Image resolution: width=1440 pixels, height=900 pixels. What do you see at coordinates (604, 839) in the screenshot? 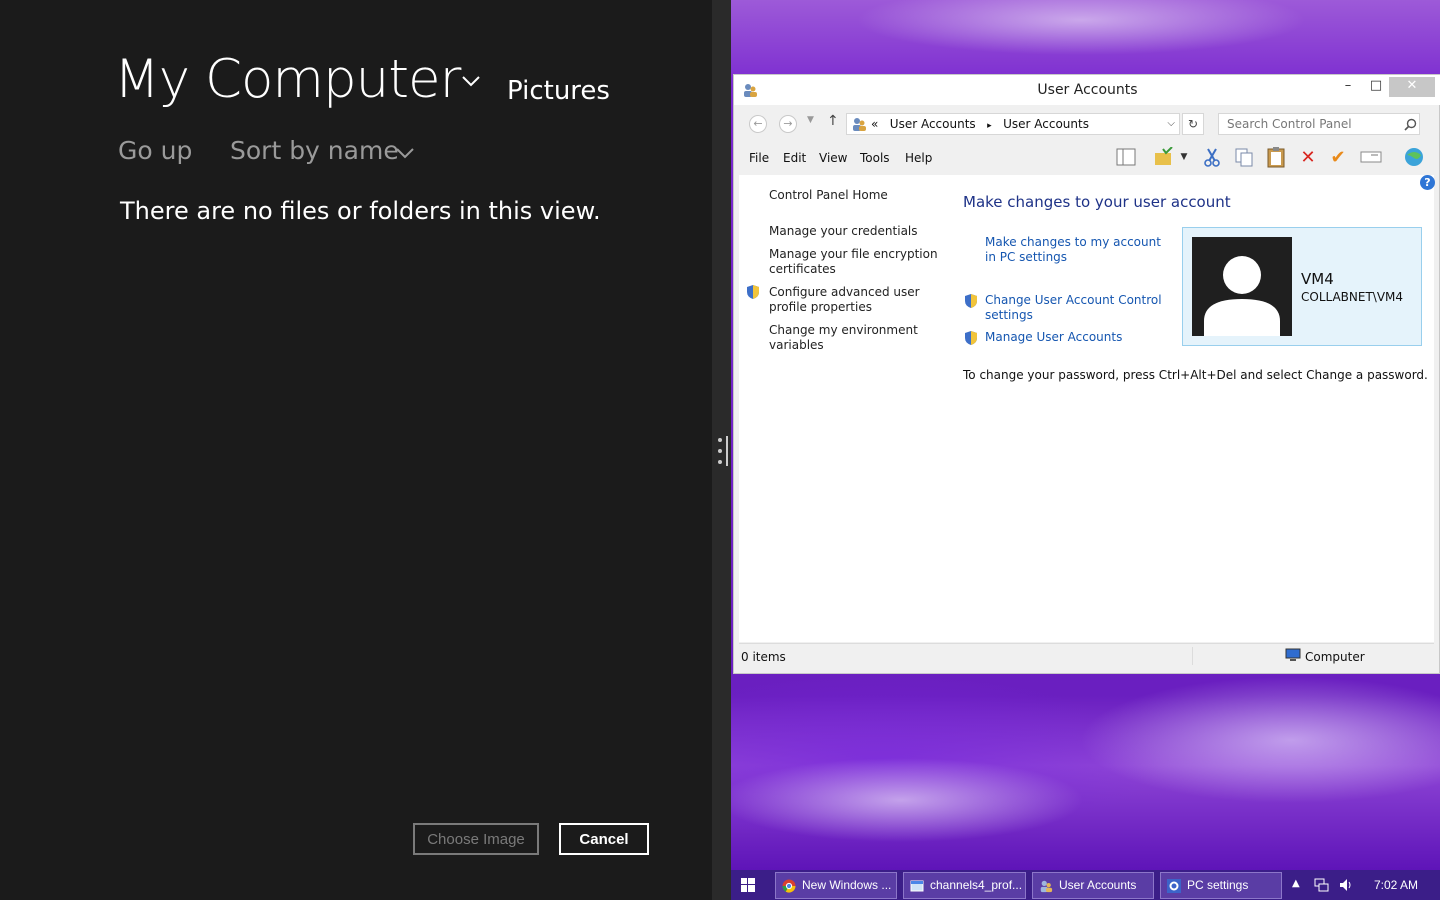
I see `cancel-button: Cancel` at bounding box center [604, 839].